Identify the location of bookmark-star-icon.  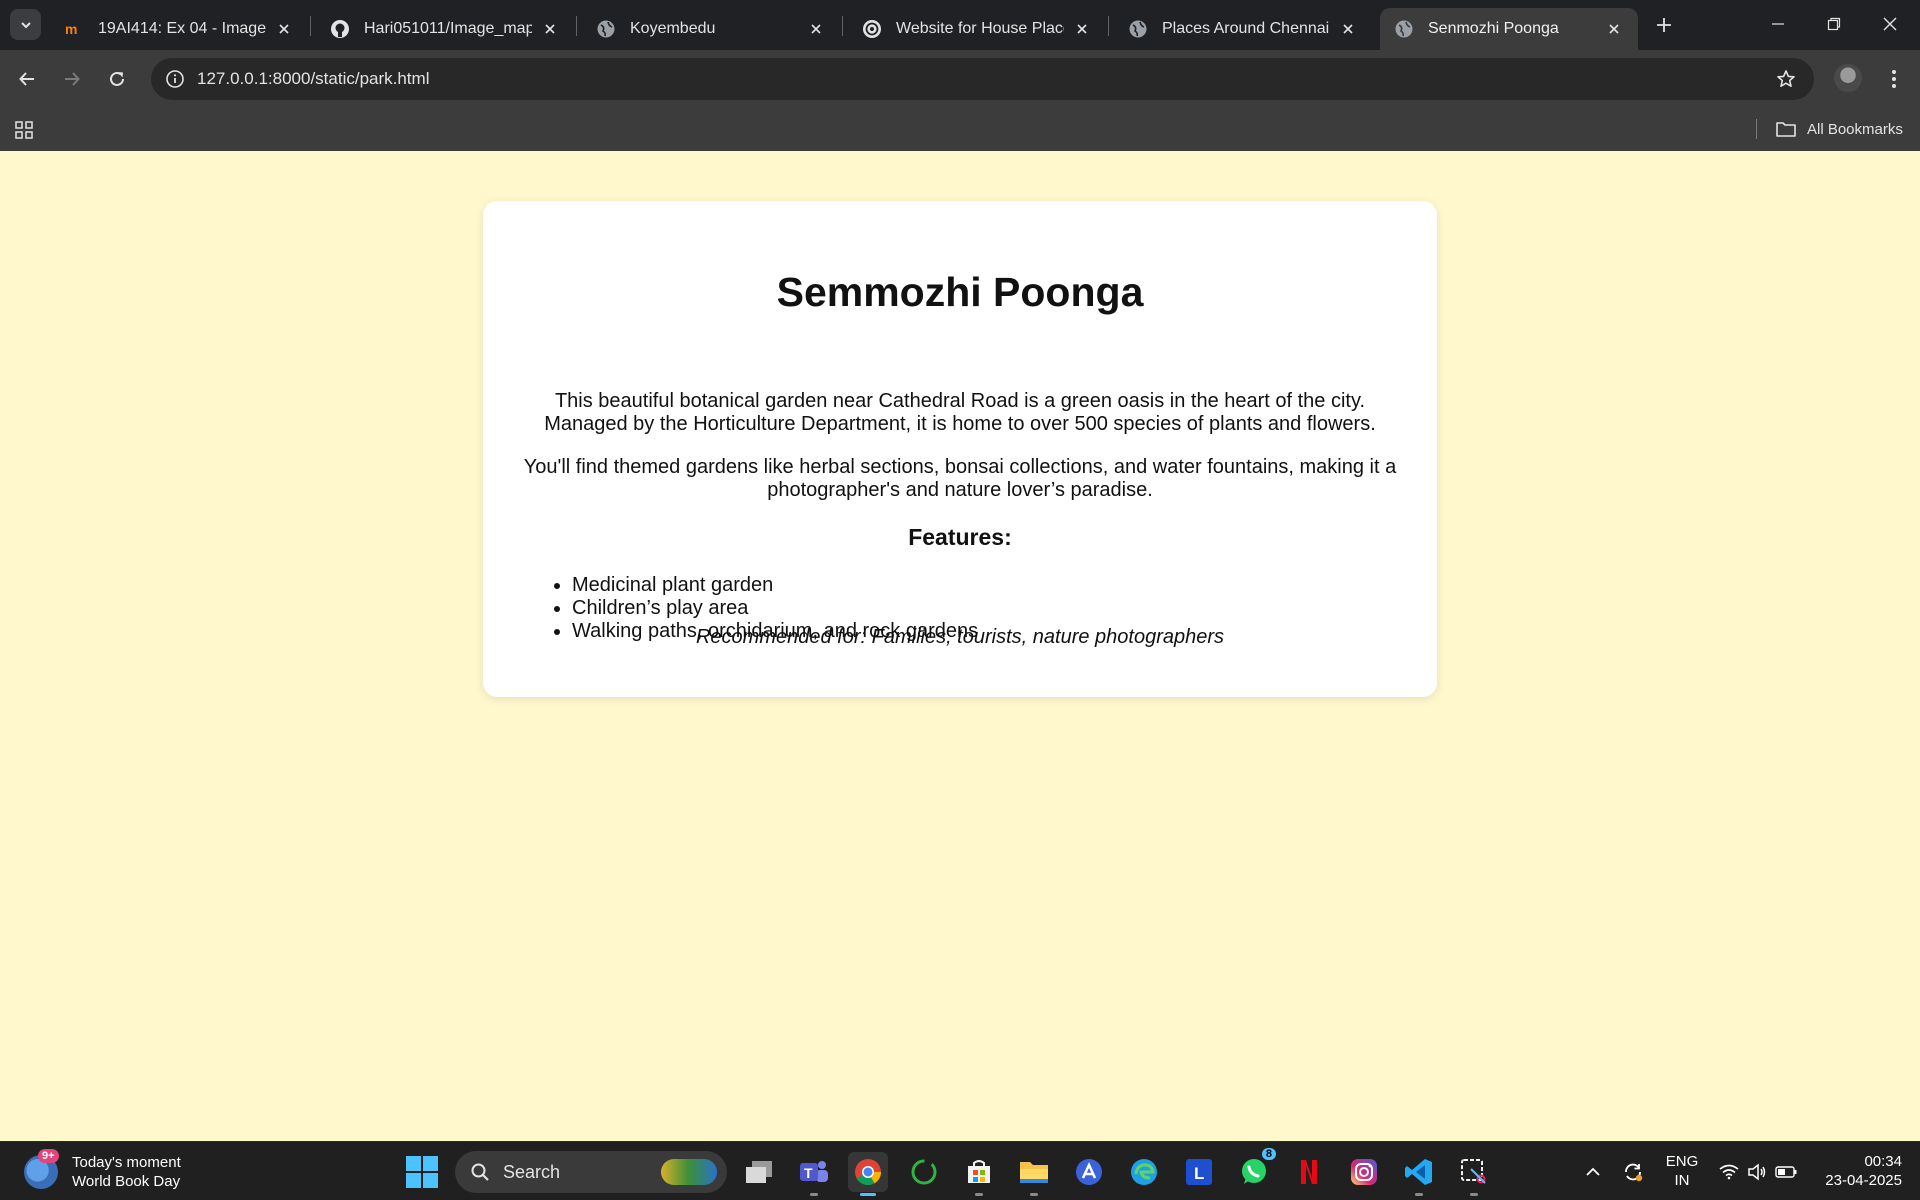
(1786, 79).